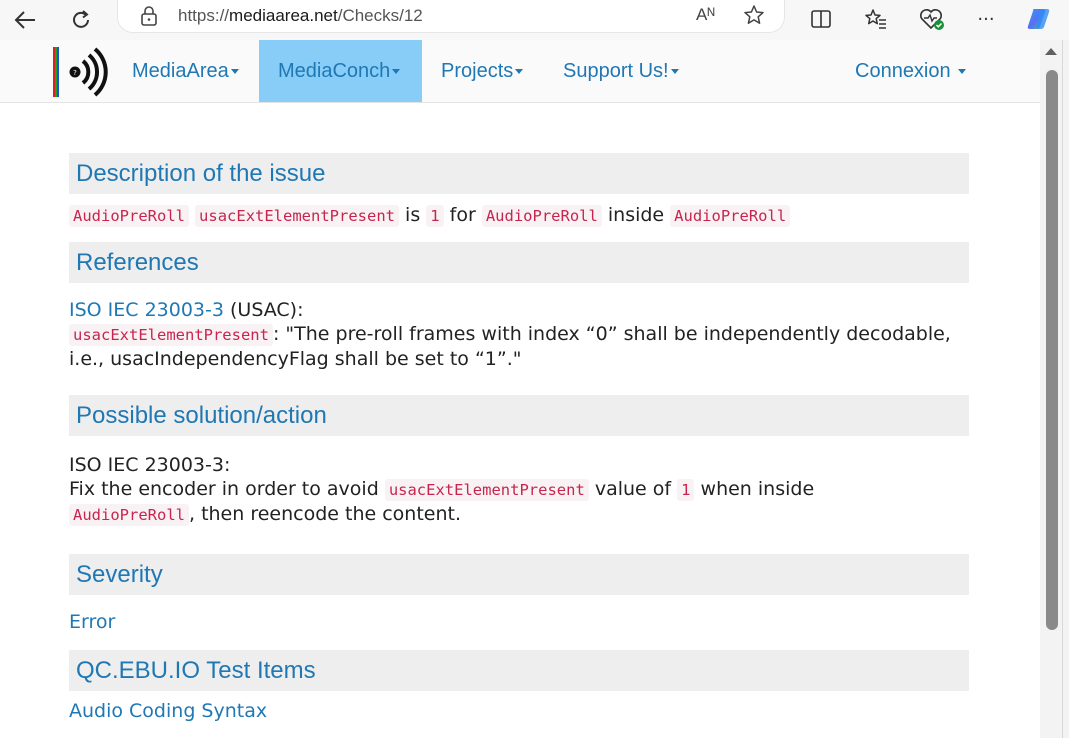 The width and height of the screenshot is (1069, 738). What do you see at coordinates (911, 71) in the screenshot?
I see `nav-connexion: Connexion` at bounding box center [911, 71].